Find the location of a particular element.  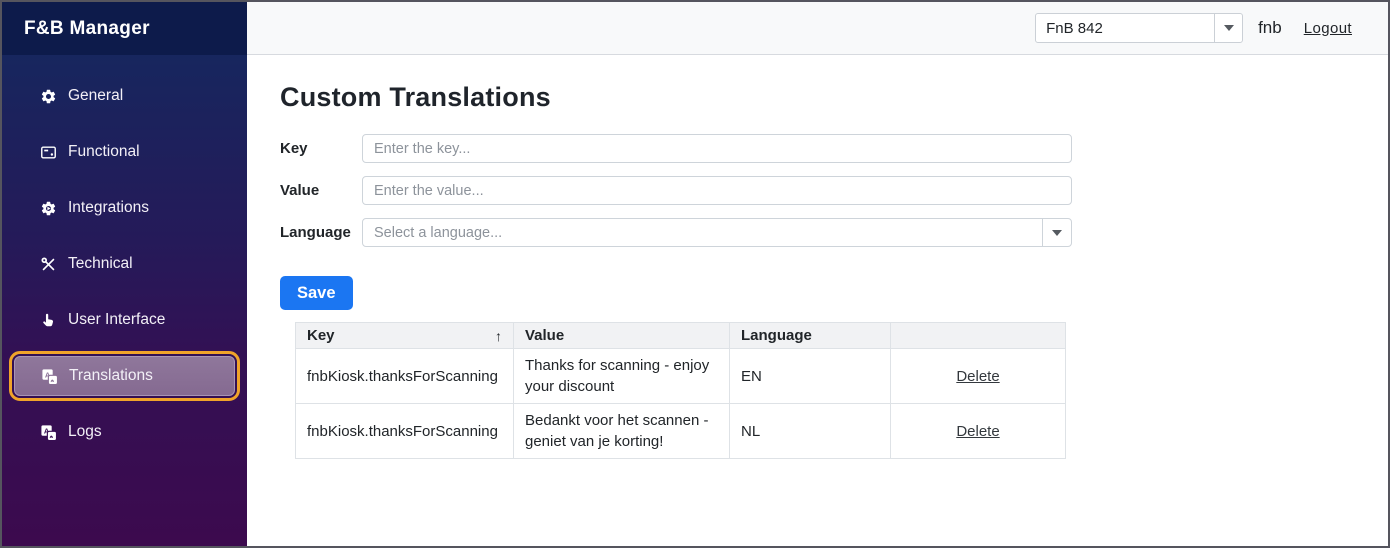

hand-pointer-icon is located at coordinates (48, 320).